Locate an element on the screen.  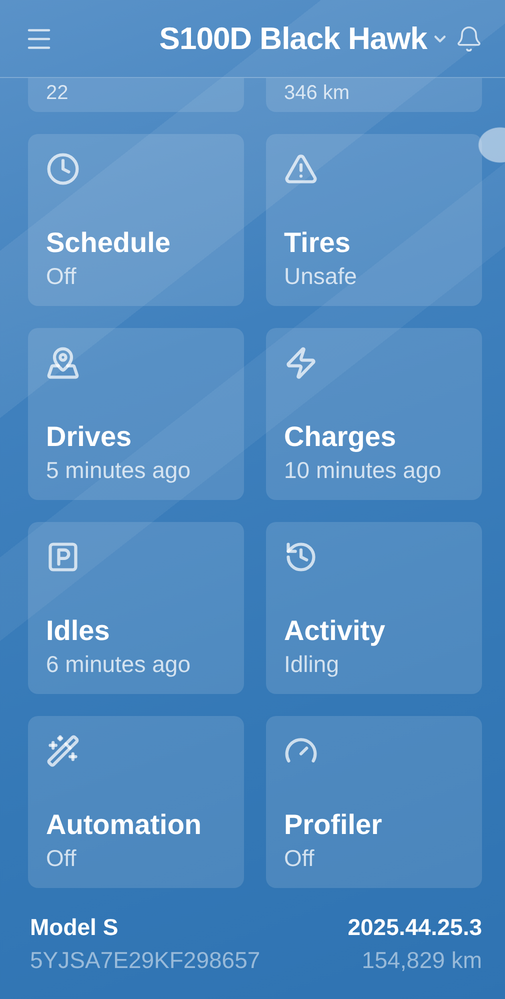
dashboard-tile: Charges 10 minutes ago is located at coordinates (374, 414).